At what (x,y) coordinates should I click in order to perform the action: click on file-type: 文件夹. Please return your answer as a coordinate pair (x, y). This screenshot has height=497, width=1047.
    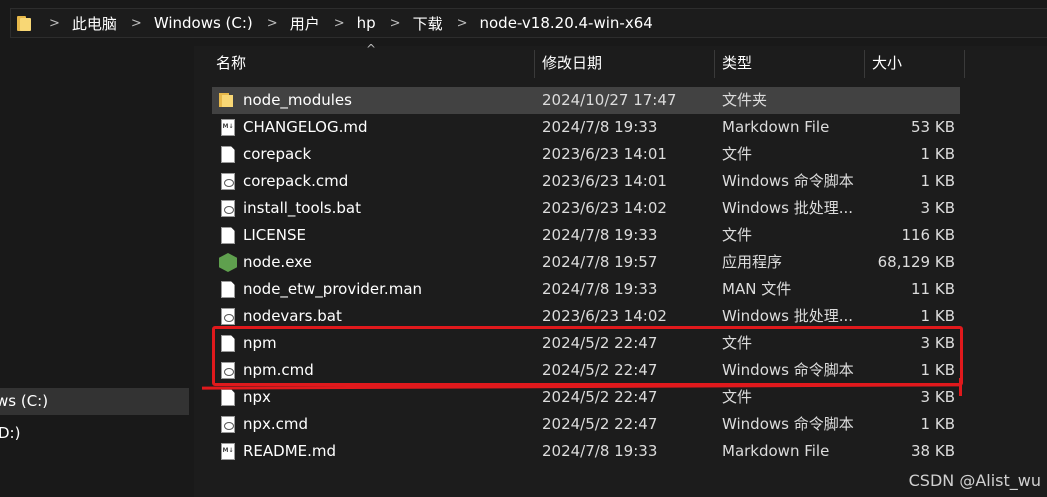
    Looking at the image, I should click on (745, 100).